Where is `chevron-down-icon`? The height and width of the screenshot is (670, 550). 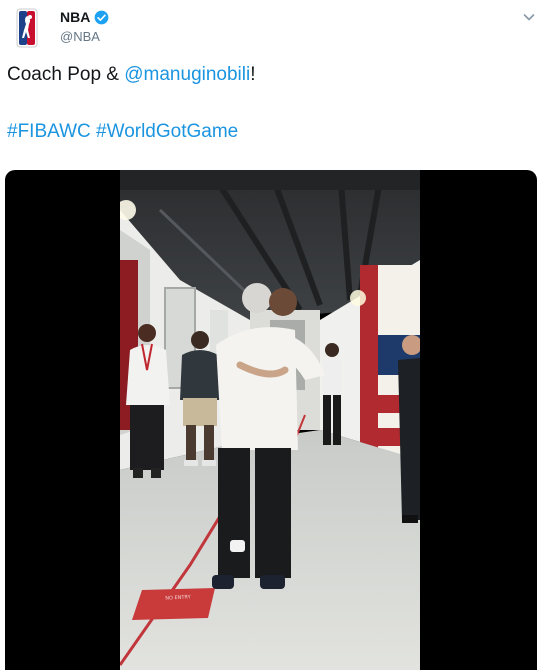 chevron-down-icon is located at coordinates (529, 17).